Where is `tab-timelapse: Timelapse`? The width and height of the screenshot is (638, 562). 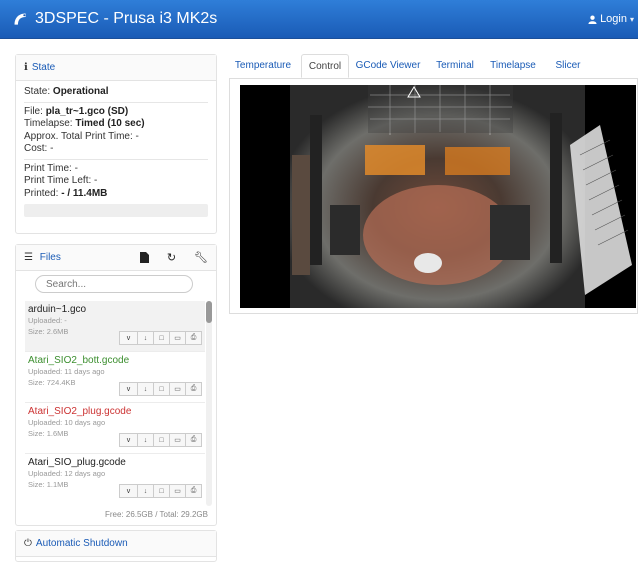
tab-timelapse: Timelapse is located at coordinates (513, 66).